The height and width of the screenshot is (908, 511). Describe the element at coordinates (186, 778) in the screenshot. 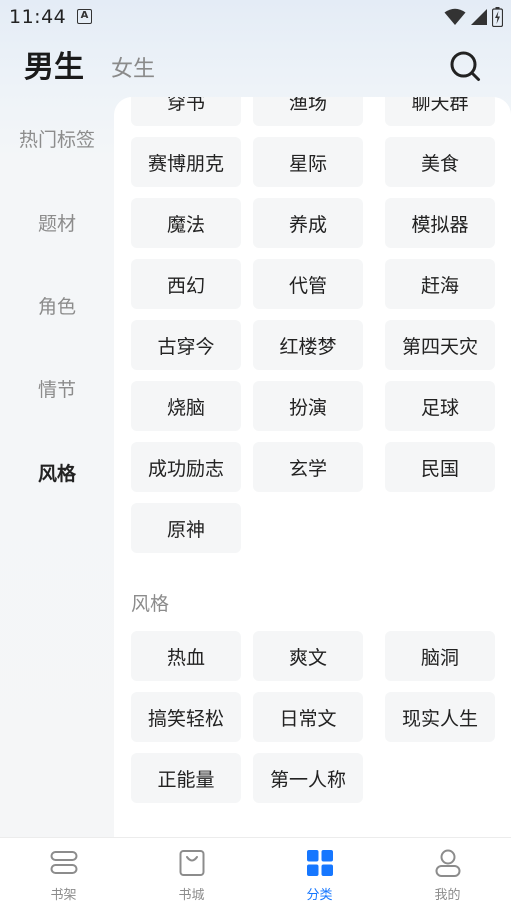

I see `tag-chip: 正能量` at that location.